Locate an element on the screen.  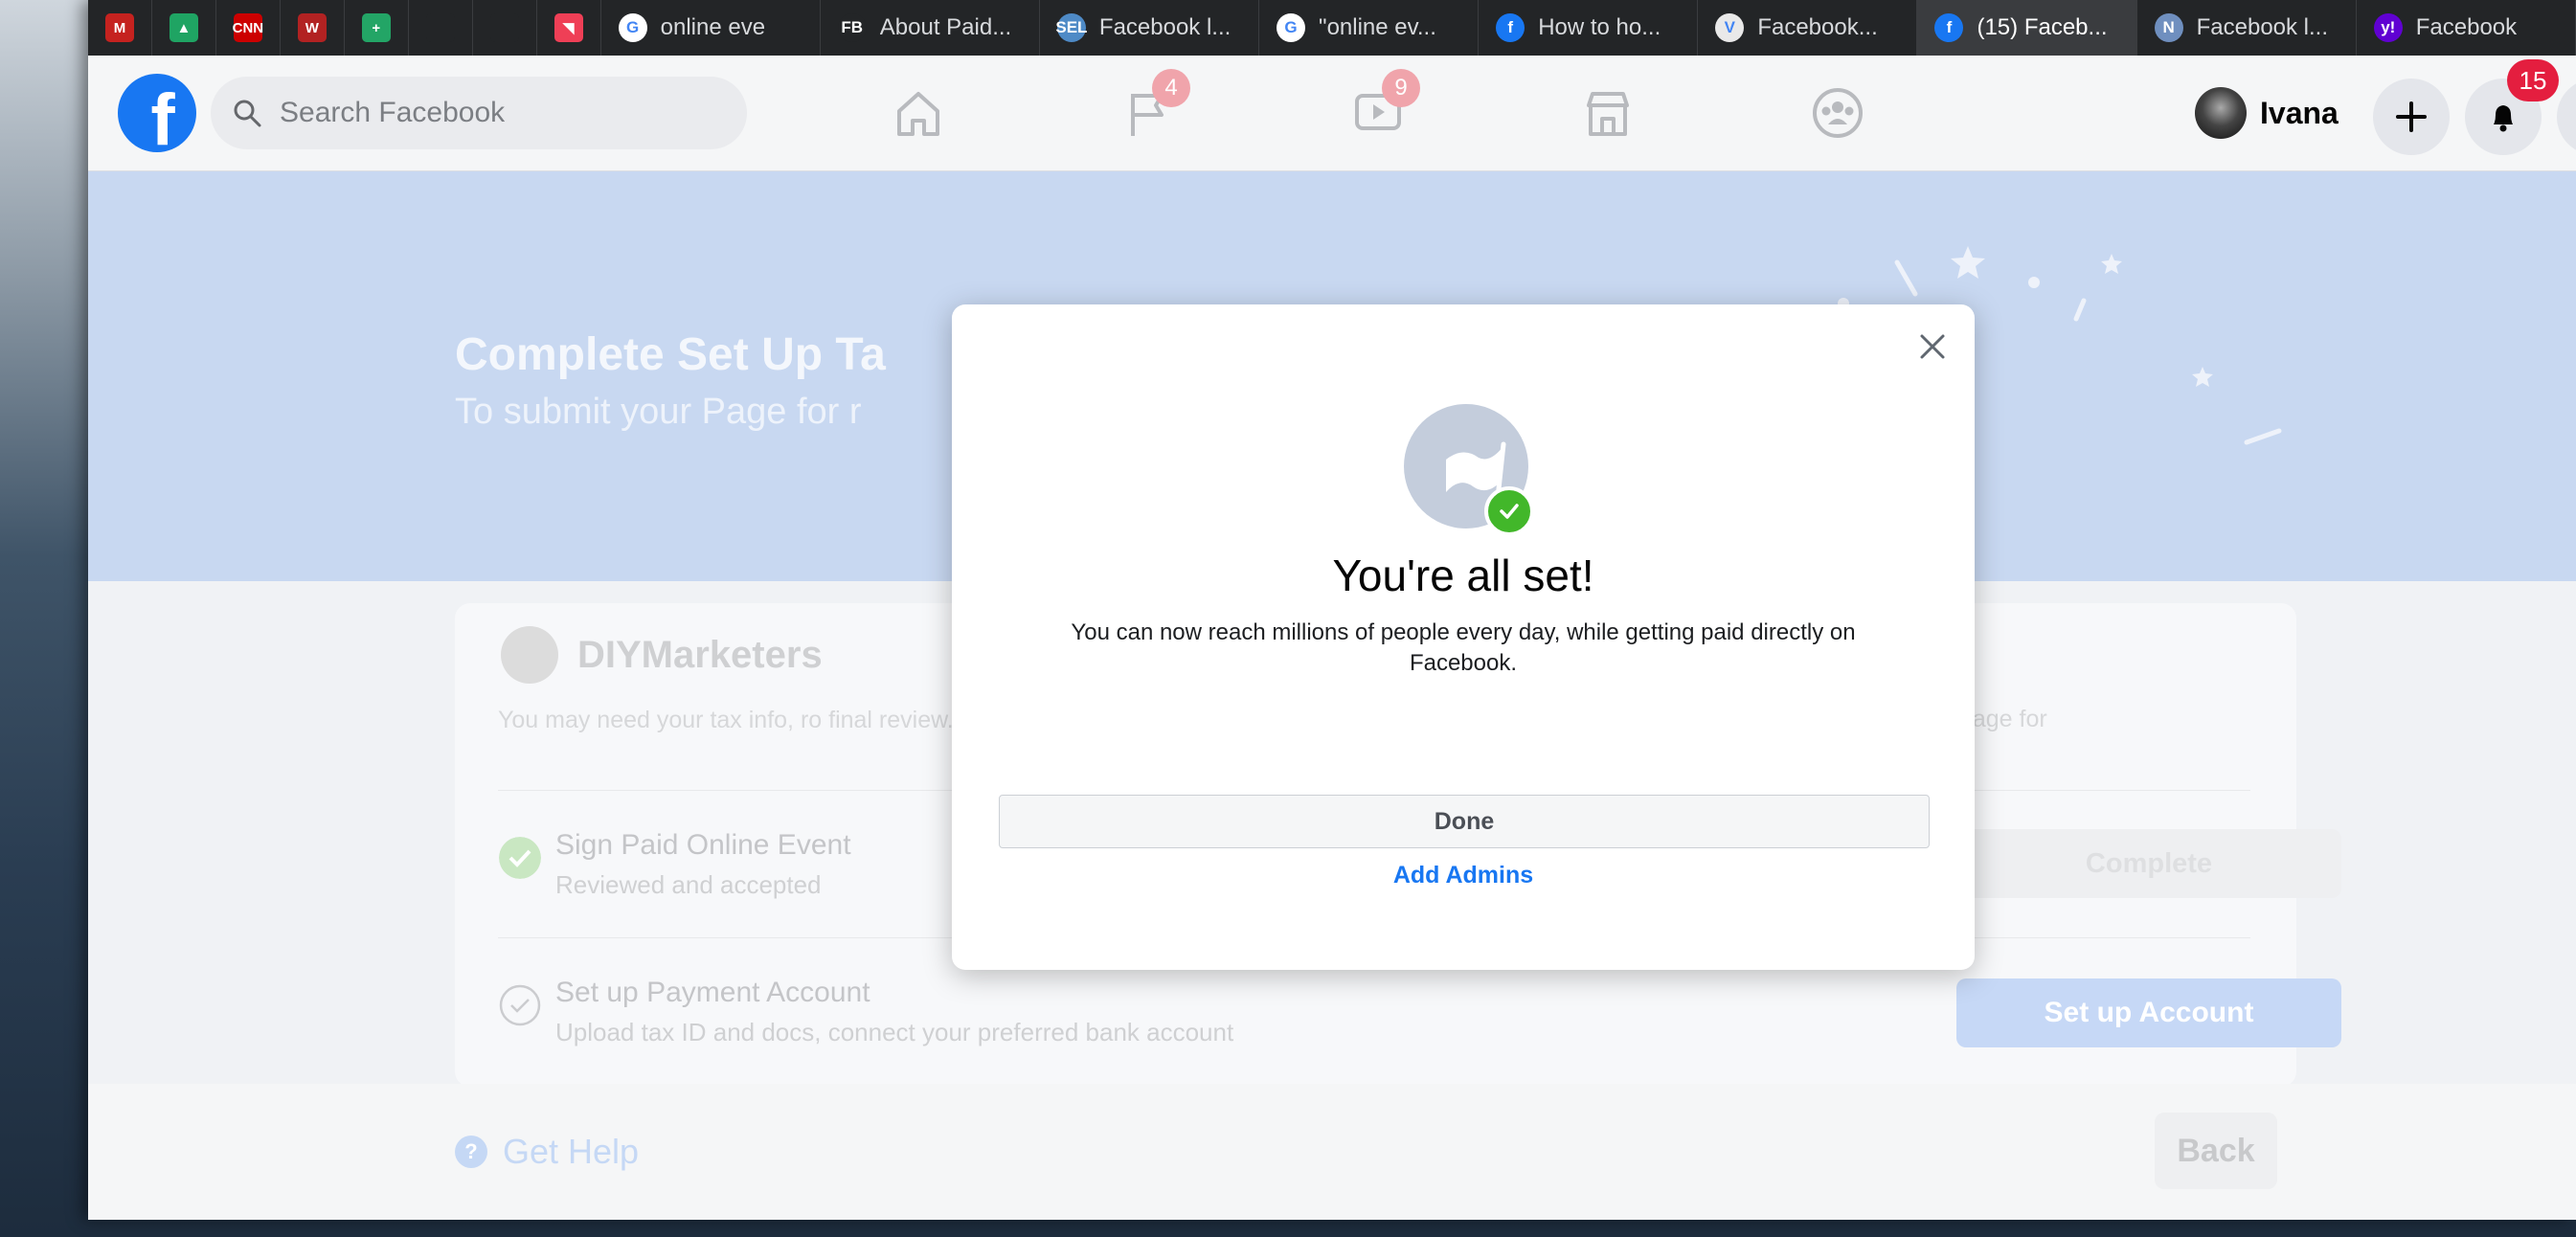
step-sign-event-status: Reviewed and accepted is located at coordinates (688, 884).